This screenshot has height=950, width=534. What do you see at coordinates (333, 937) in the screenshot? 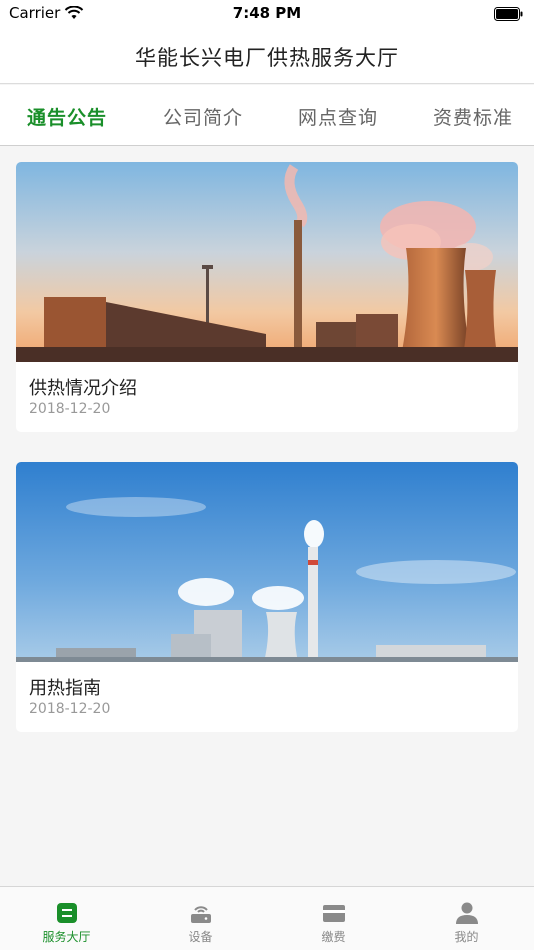
I see `tabbar-label: 缴费` at bounding box center [333, 937].